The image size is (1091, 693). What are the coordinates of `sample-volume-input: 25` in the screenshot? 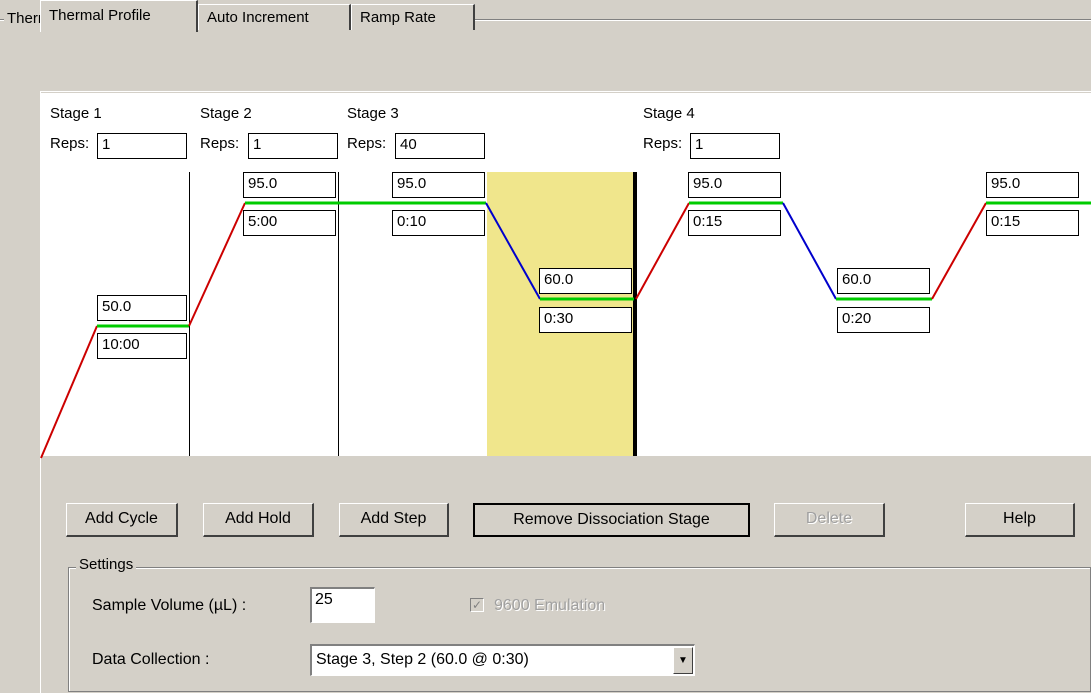 It's located at (342, 605).